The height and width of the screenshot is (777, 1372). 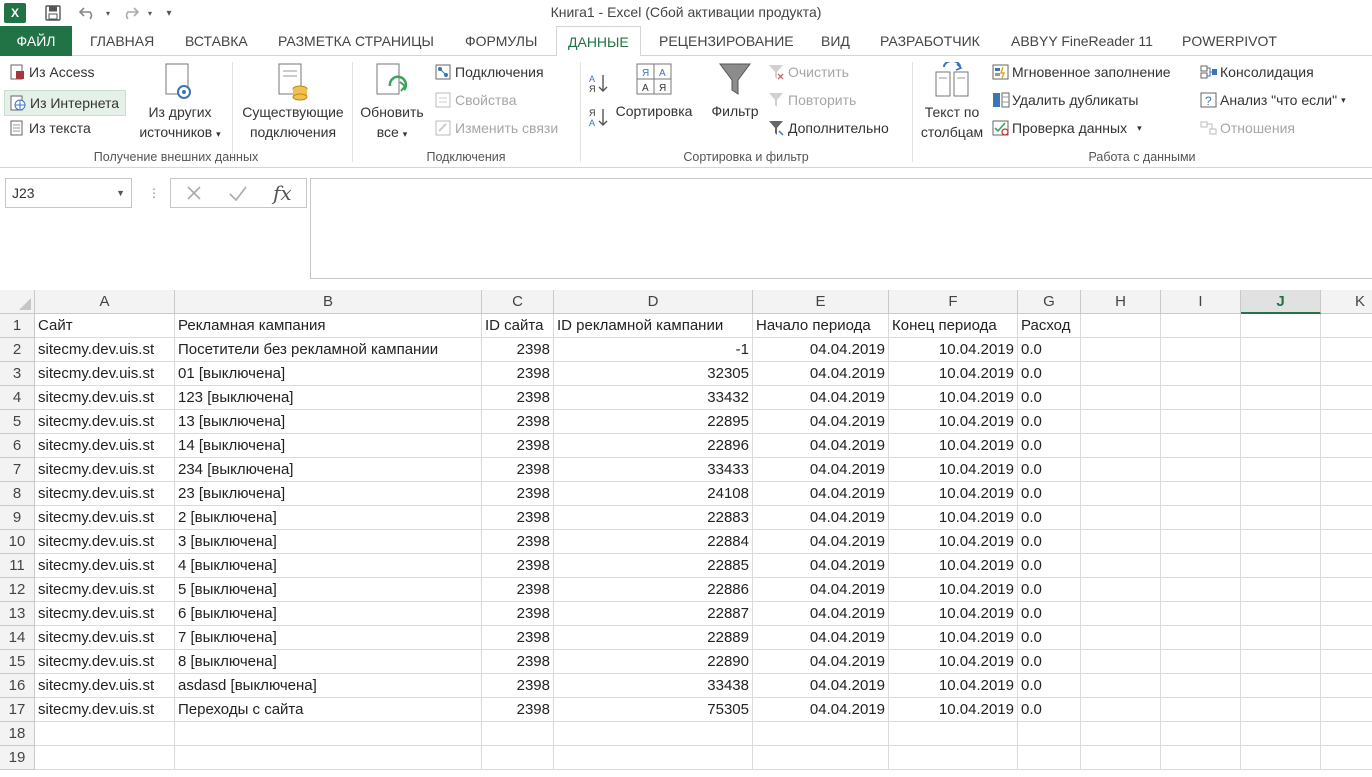 I want to click on tab-file: ФАЙЛ, so click(x=36, y=41).